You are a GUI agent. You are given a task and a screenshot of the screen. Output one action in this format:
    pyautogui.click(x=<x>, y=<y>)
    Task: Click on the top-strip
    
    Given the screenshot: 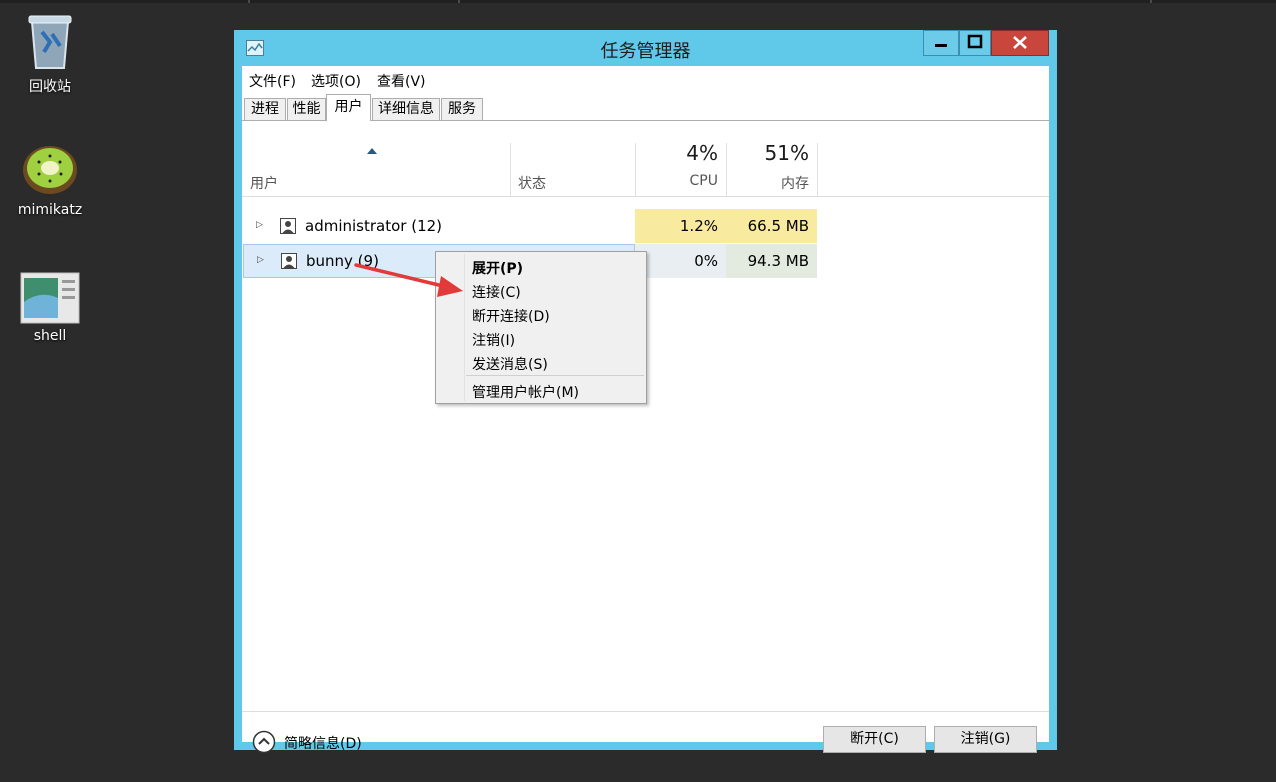 What is the action you would take?
    pyautogui.click(x=638, y=1)
    